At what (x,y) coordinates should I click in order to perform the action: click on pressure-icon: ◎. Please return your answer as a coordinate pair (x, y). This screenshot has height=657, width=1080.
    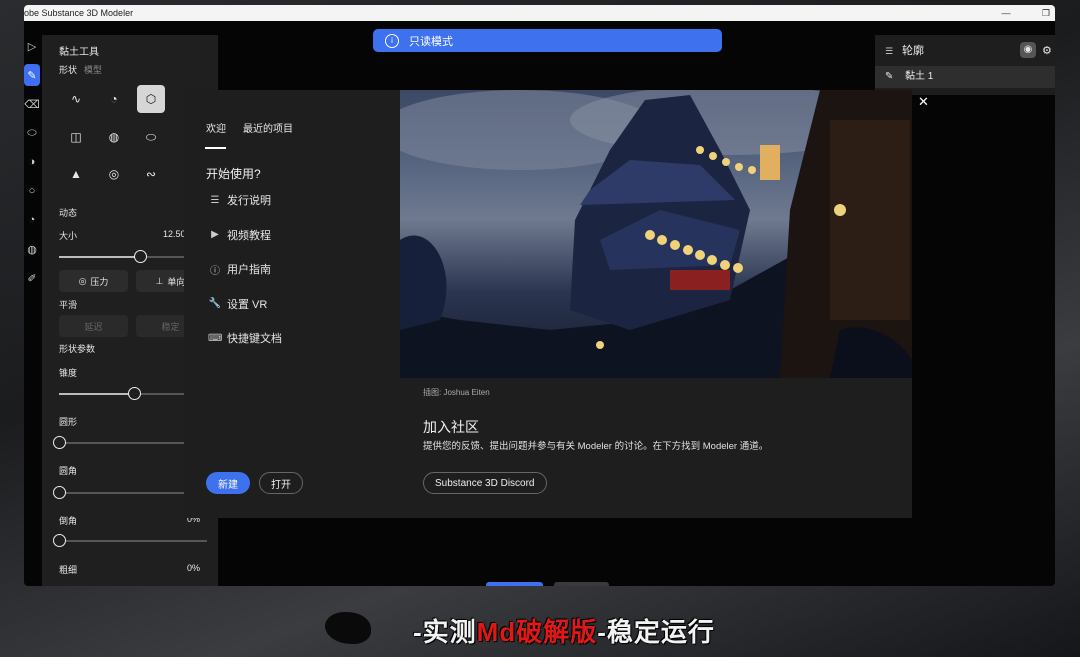
    Looking at the image, I should click on (82, 280).